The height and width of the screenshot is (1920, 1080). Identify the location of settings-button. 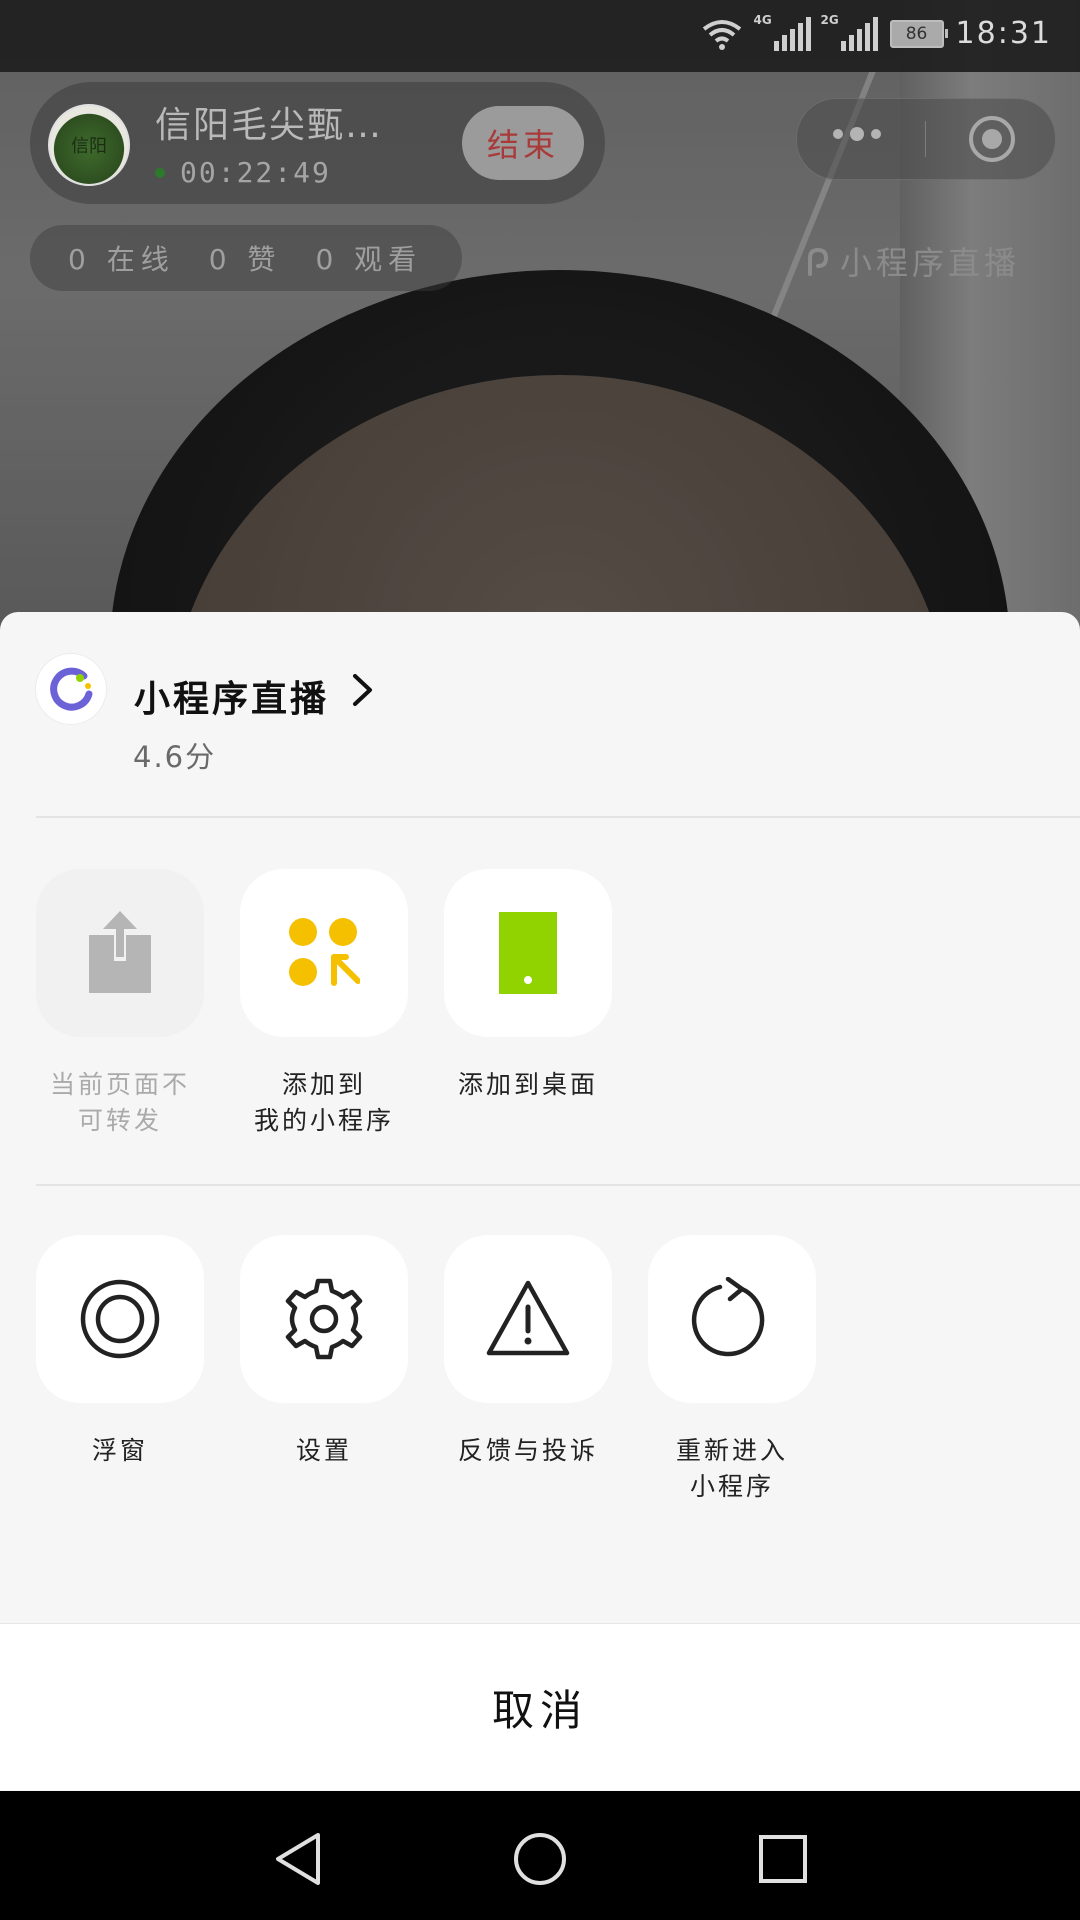
(324, 1319).